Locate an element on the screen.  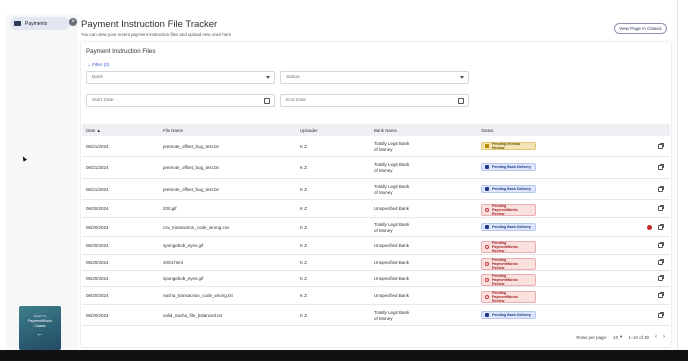
status-select-placeholder: Status is located at coordinates (293, 77).